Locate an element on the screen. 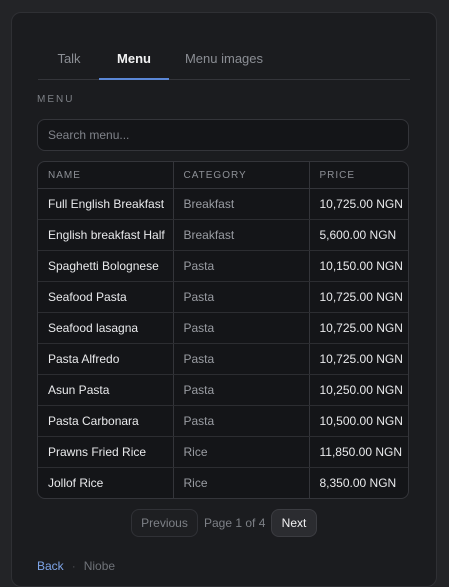 This screenshot has width=449, height=587. table-header-row: NAME CATEGORY PRICE is located at coordinates (223, 175).